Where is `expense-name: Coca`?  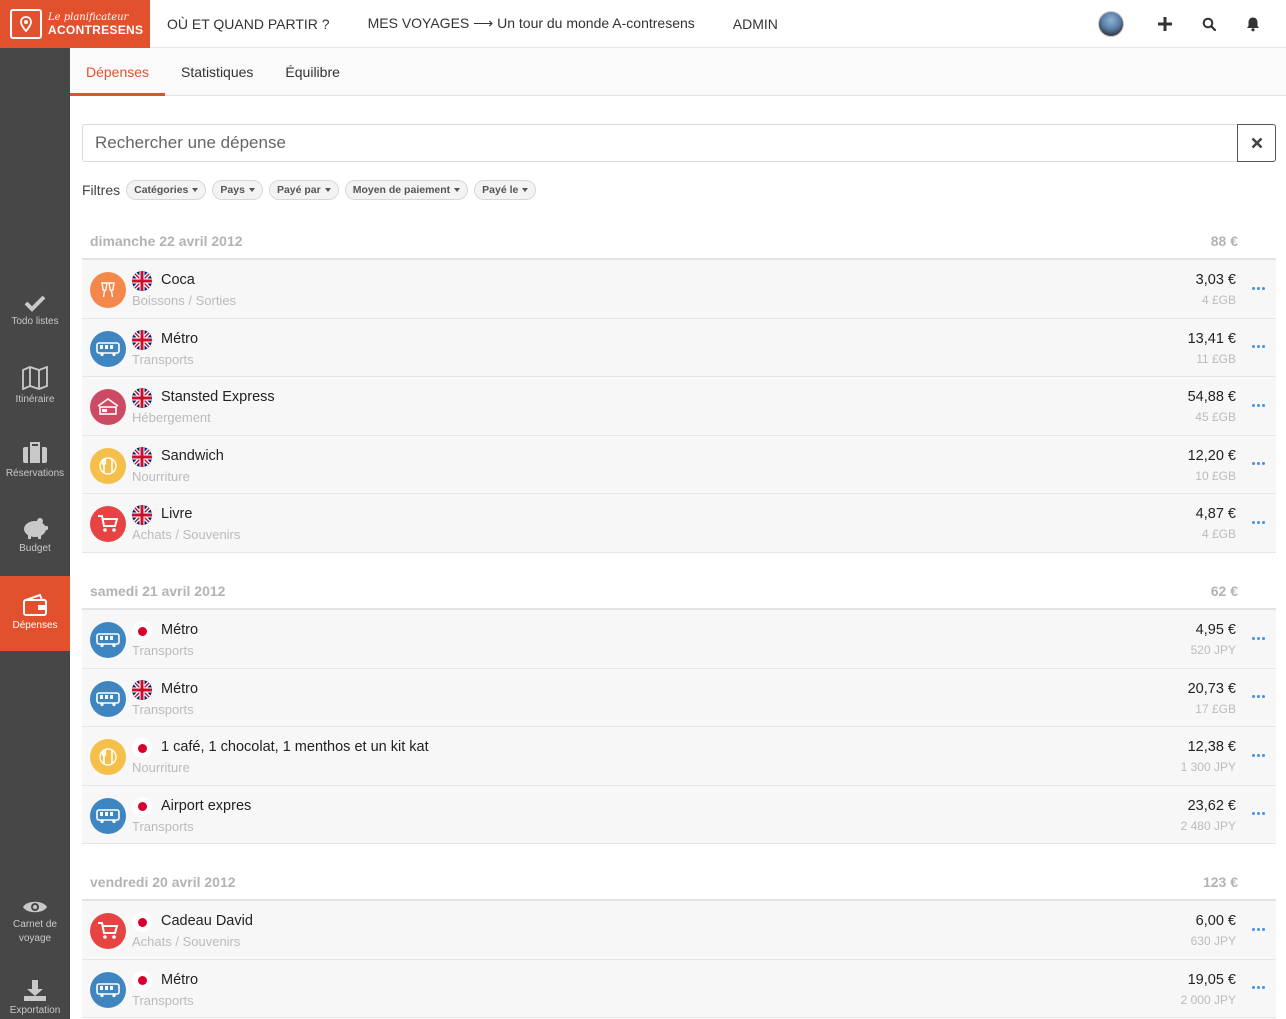
expense-name: Coca is located at coordinates (178, 280).